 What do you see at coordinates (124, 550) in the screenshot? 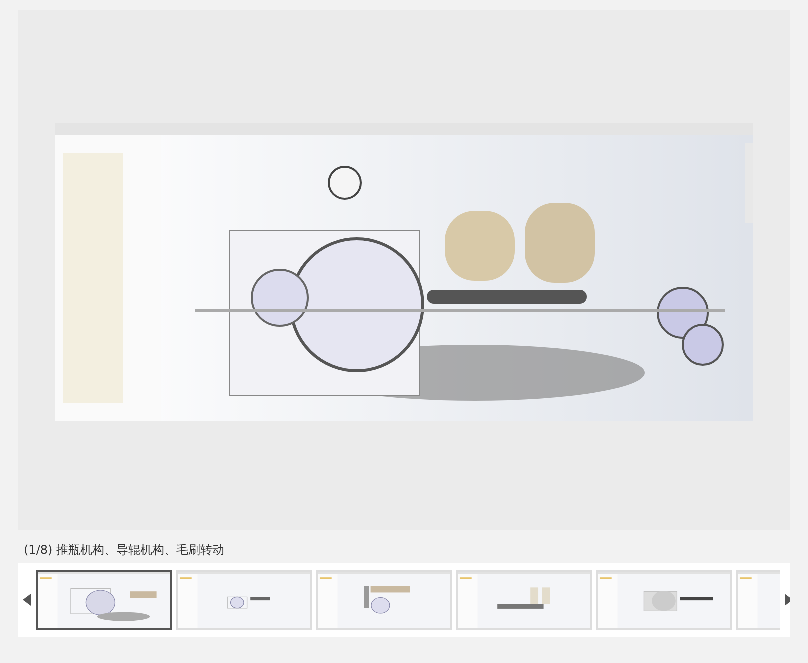
I see `image-caption: (1/8) 推瓶机构、导辊机构、毛刷转动` at bounding box center [124, 550].